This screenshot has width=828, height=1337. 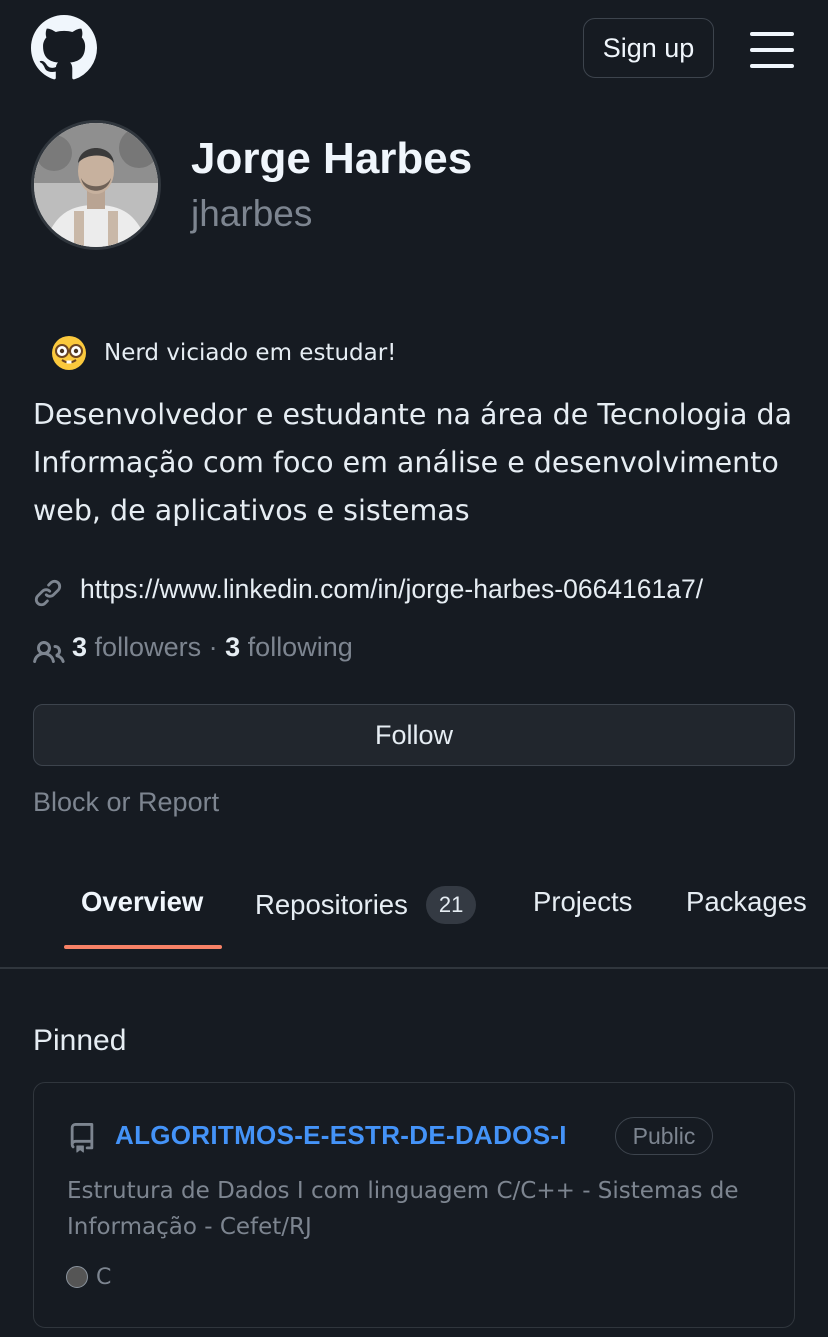 I want to click on active-tab-indicator, so click(x=143, y=947).